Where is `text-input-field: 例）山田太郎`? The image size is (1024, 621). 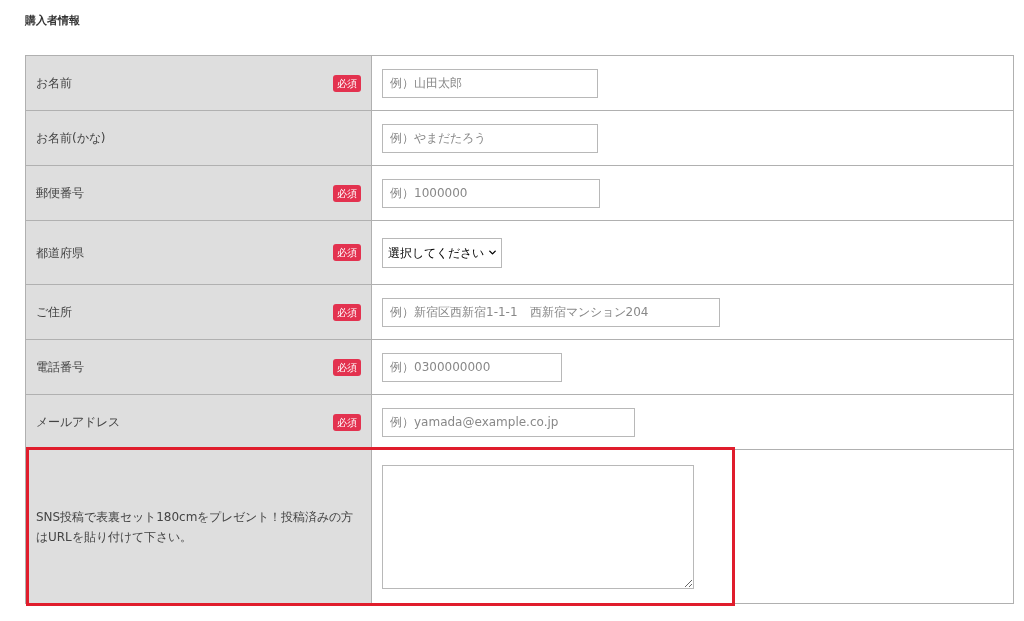
text-input-field: 例）山田太郎 is located at coordinates (490, 83).